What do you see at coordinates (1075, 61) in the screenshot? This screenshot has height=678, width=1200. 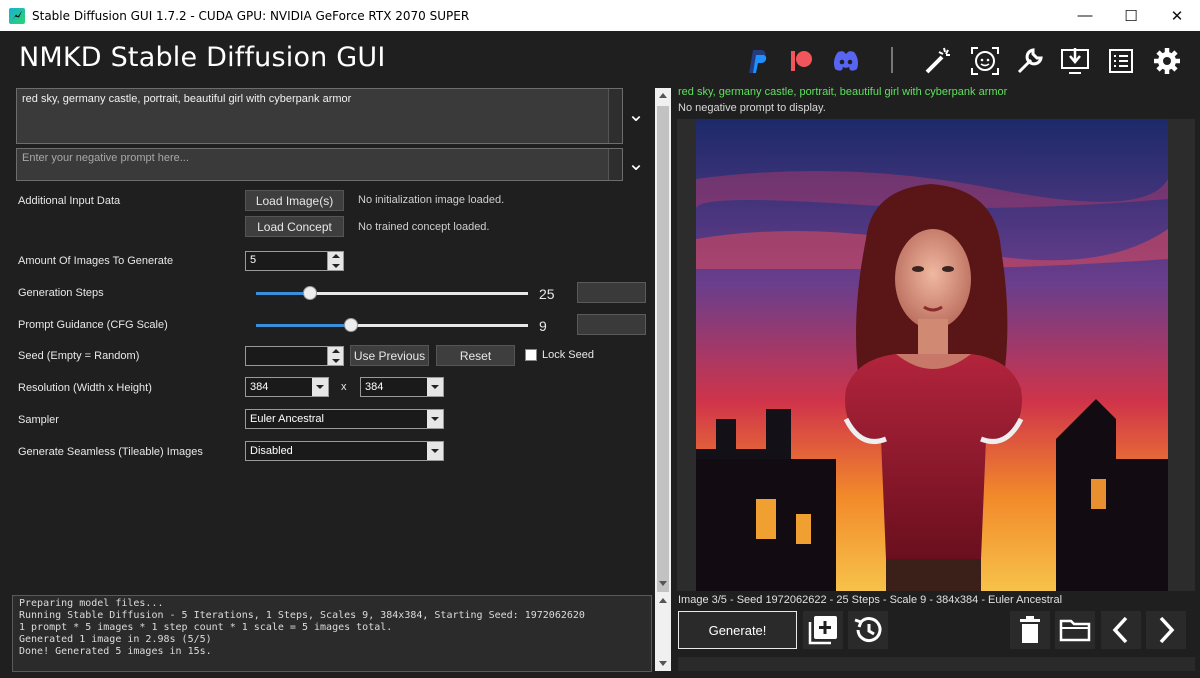 I see `install-icon` at bounding box center [1075, 61].